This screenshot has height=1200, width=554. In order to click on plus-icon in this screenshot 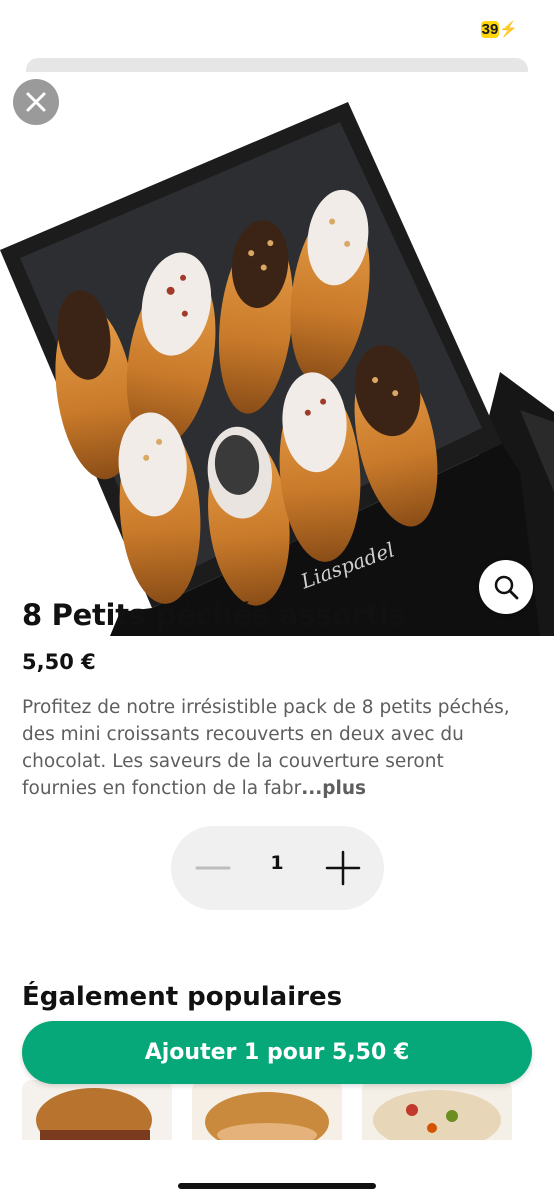, I will do `click(343, 868)`.